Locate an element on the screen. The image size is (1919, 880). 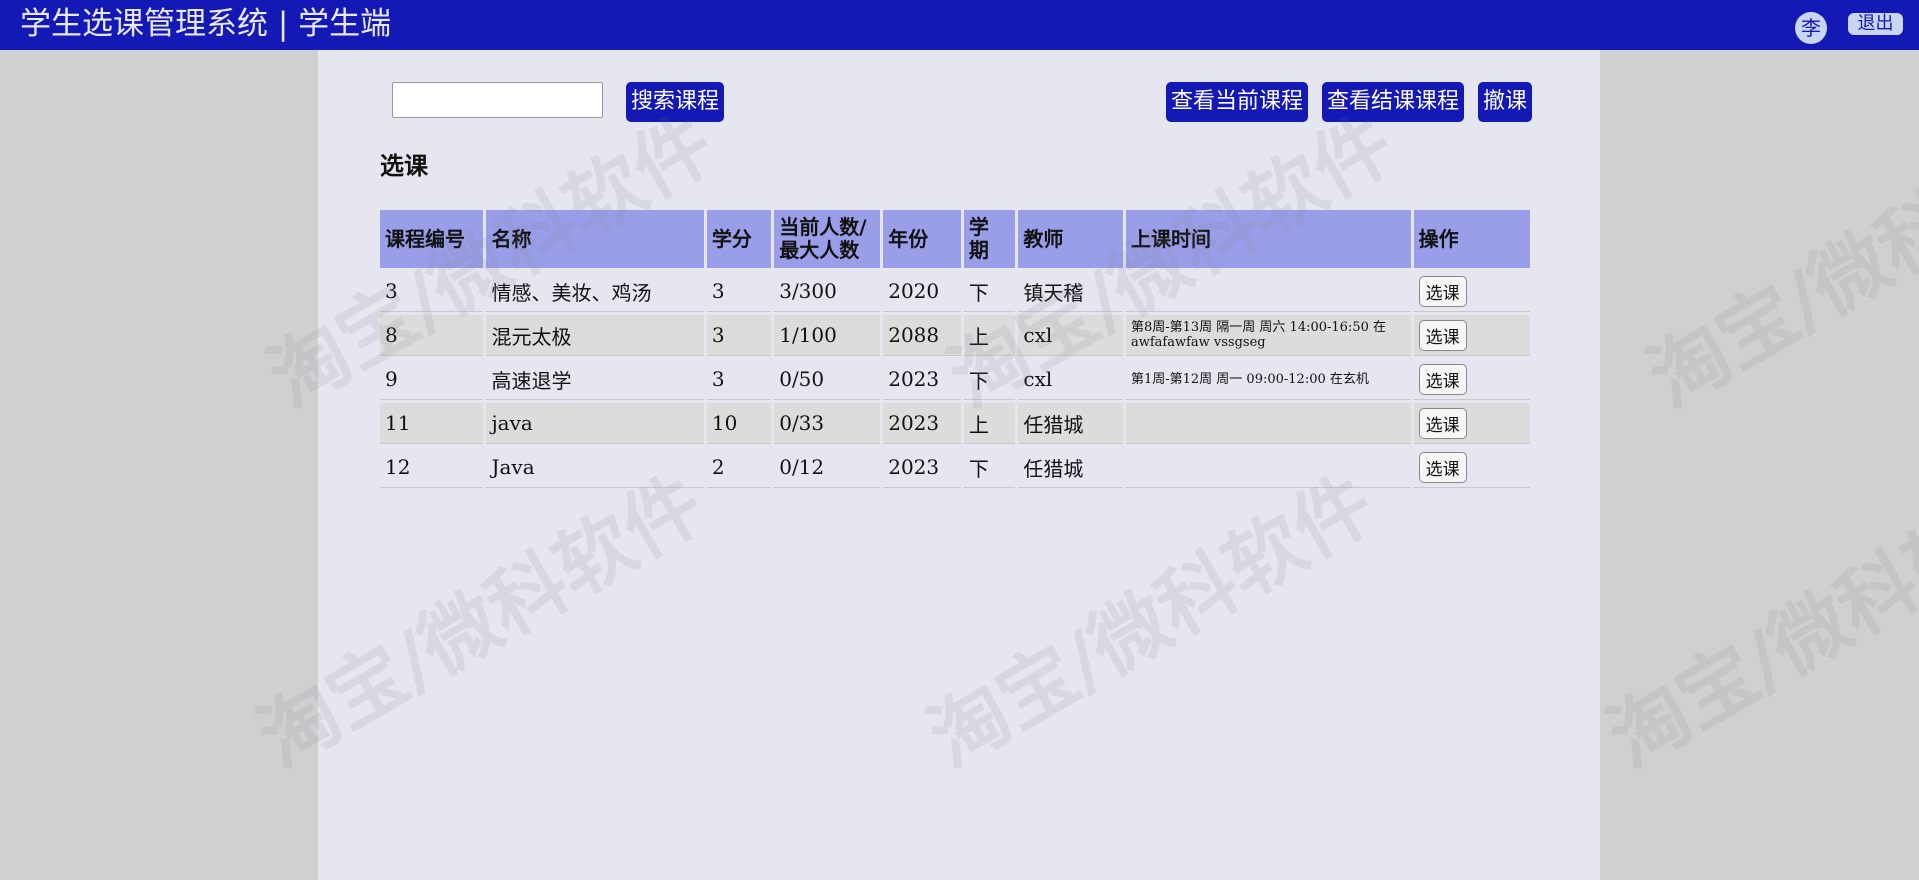
cell-count: 0/33 is located at coordinates (827, 423).